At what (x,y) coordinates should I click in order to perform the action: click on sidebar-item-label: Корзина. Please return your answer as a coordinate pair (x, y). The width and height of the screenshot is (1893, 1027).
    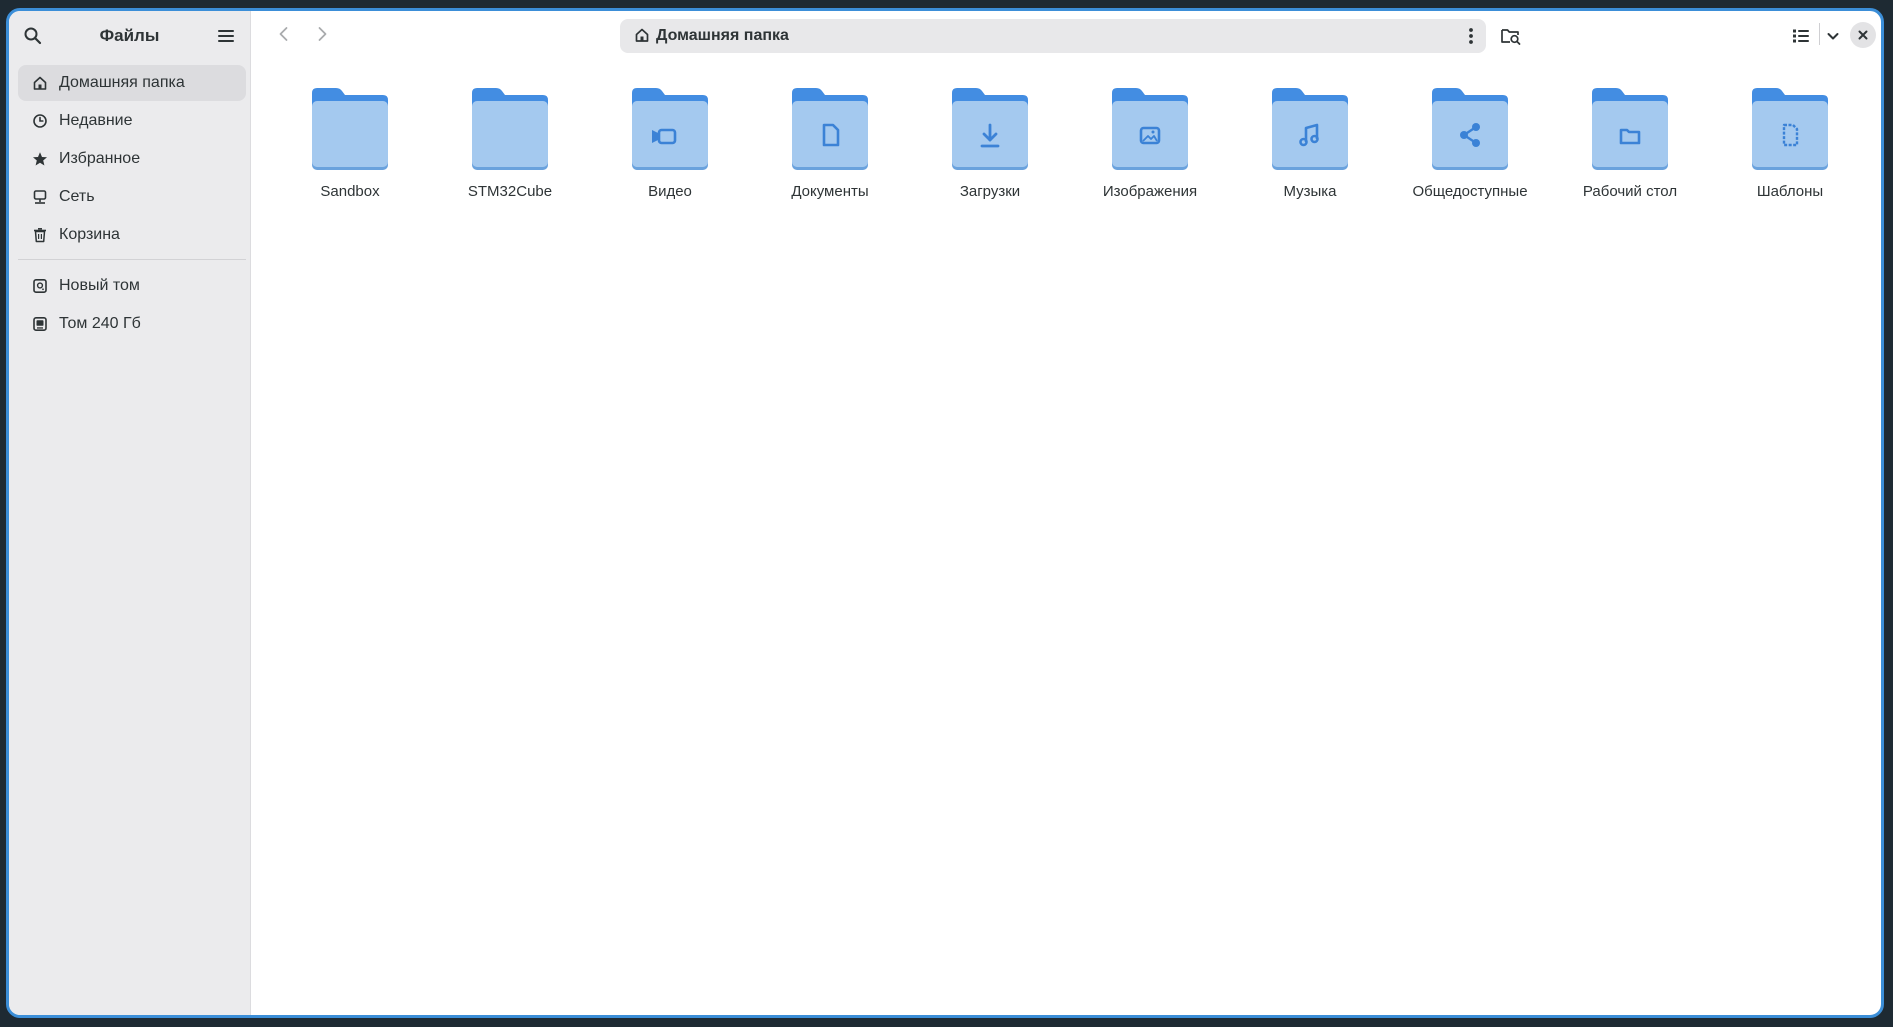
    Looking at the image, I should click on (89, 234).